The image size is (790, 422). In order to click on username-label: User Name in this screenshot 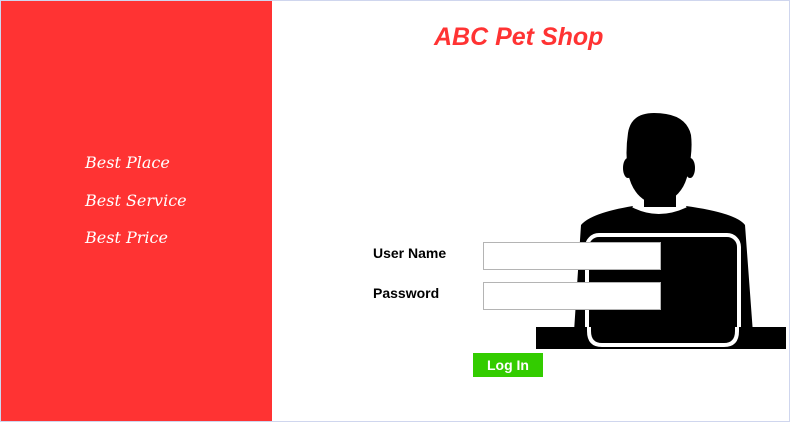, I will do `click(410, 253)`.